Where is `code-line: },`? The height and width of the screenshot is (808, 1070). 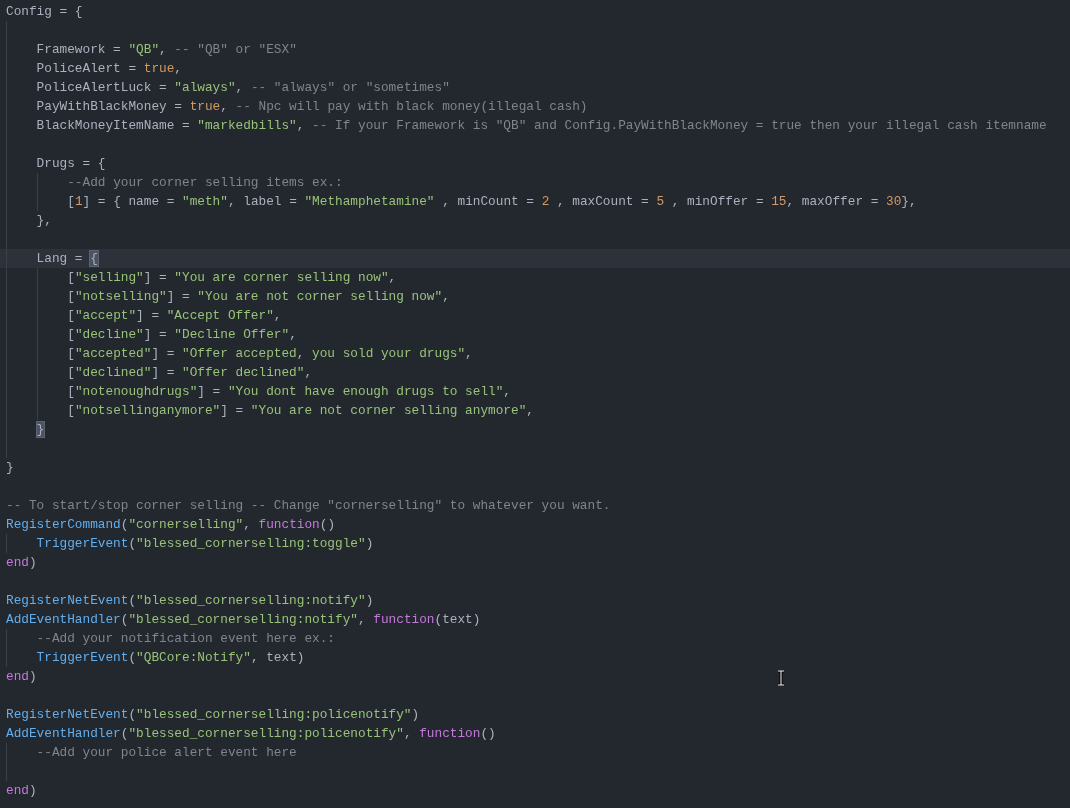 code-line: }, is located at coordinates (43, 220).